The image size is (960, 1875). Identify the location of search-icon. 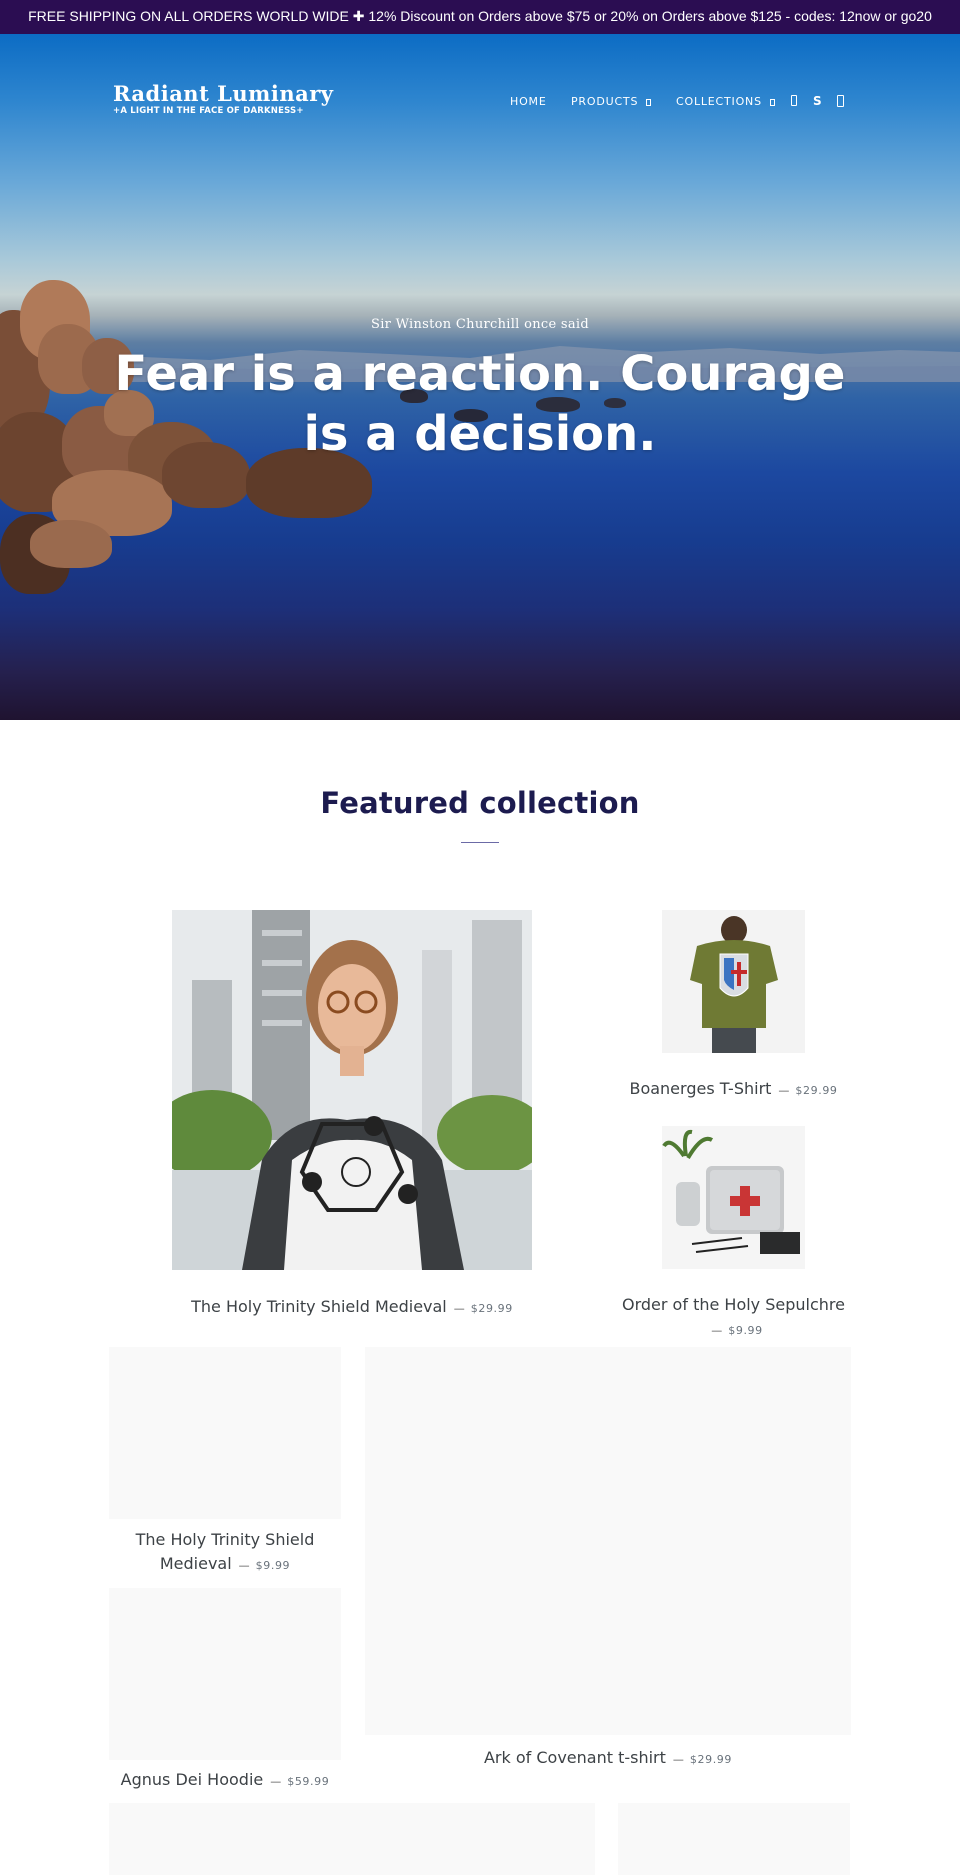
(794, 100).